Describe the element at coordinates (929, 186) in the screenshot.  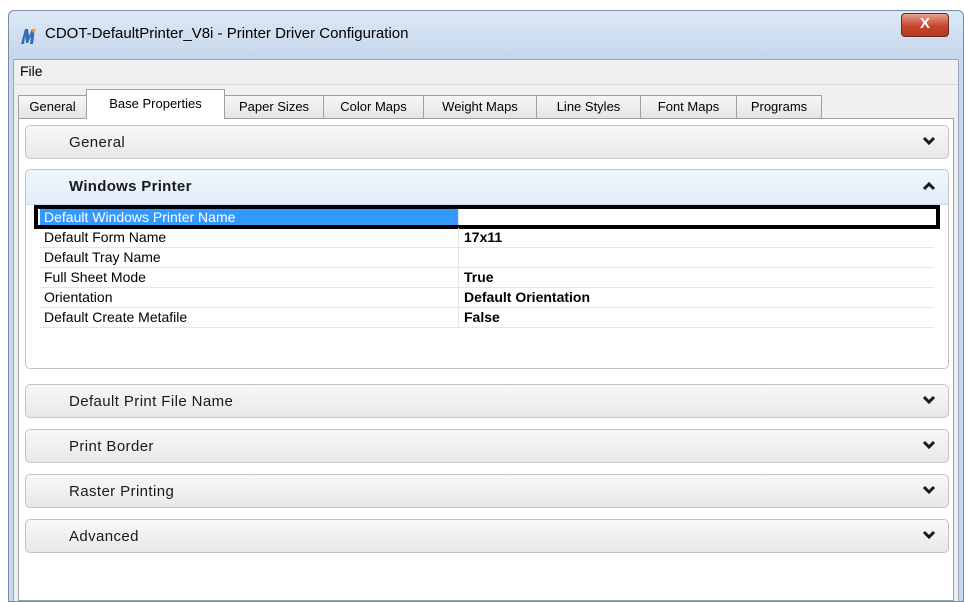
I see `chevron-up-icon` at that location.